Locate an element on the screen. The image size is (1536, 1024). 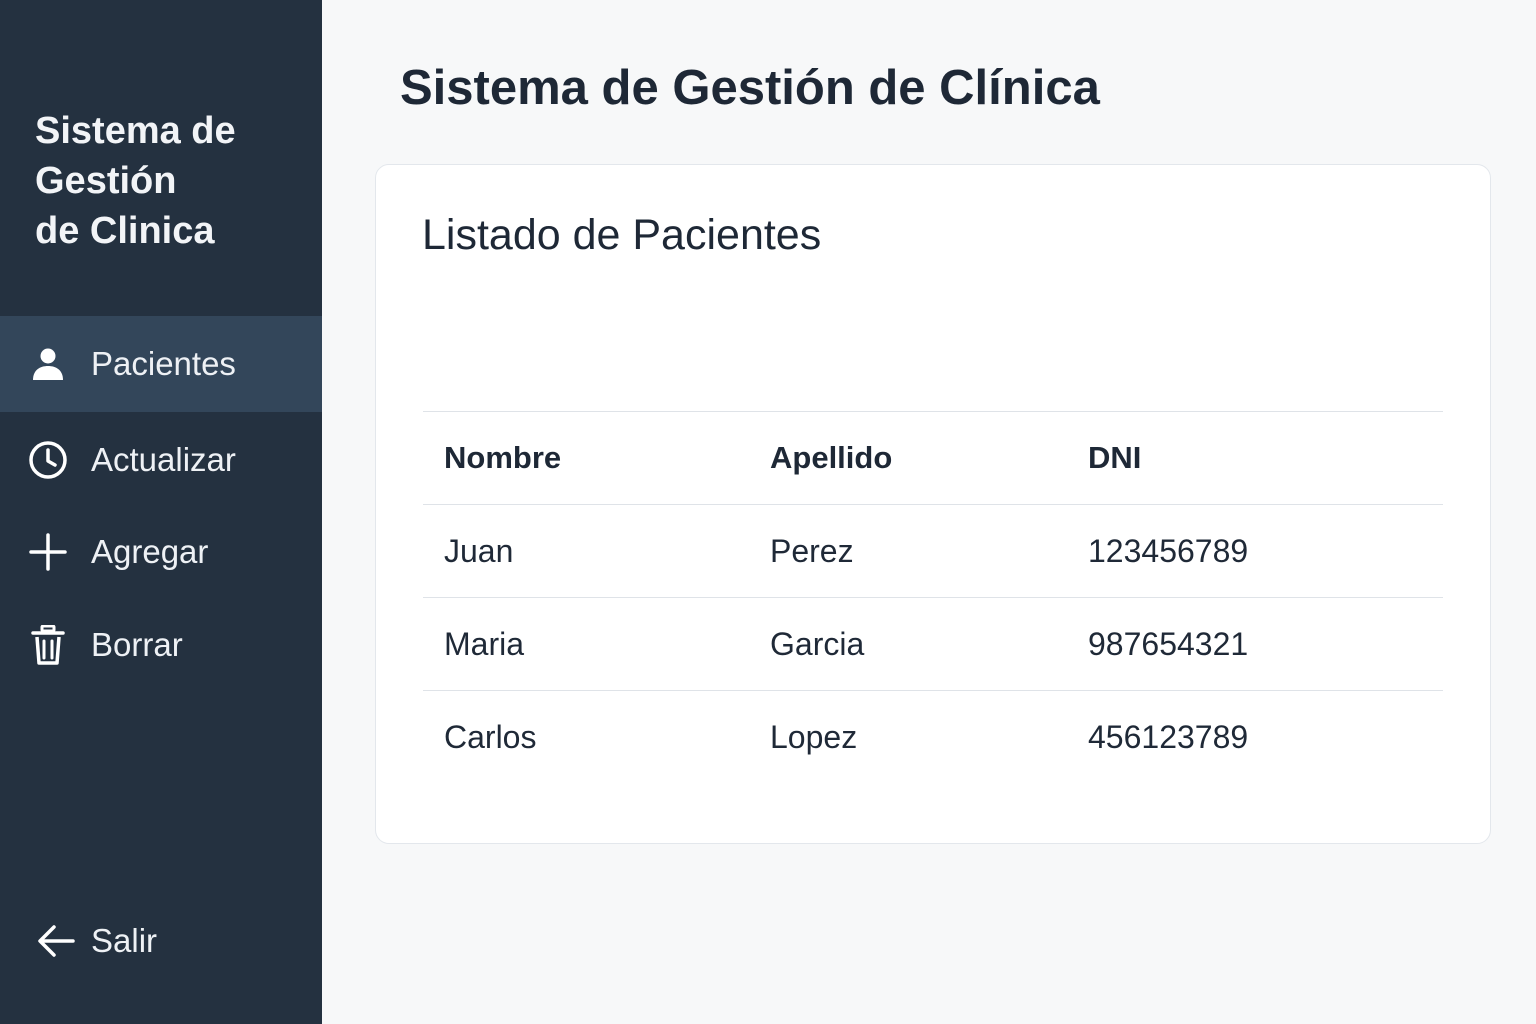
table-header-row: Nombre Apellido DNI is located at coordinates (933, 457).